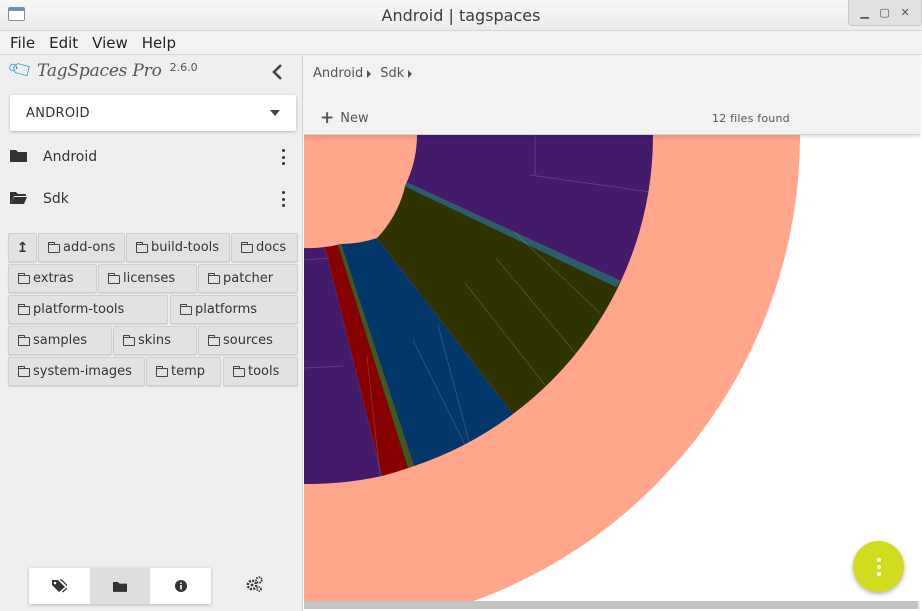 This screenshot has height=611, width=922. I want to click on menu-edit: Edit, so click(63, 43).